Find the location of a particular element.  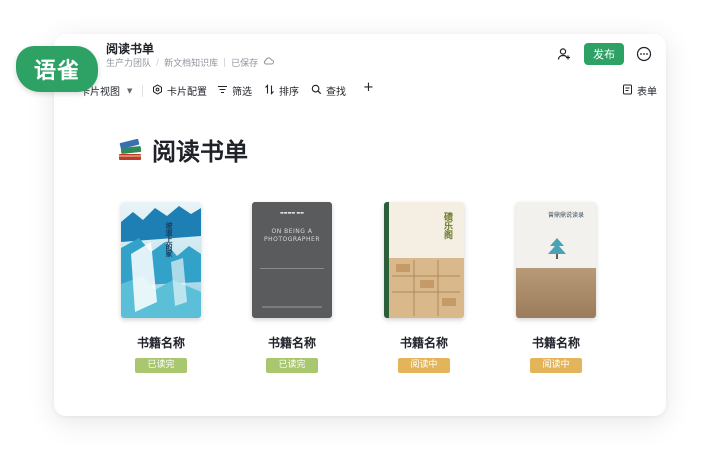

save-status: 已保存 is located at coordinates (245, 64).